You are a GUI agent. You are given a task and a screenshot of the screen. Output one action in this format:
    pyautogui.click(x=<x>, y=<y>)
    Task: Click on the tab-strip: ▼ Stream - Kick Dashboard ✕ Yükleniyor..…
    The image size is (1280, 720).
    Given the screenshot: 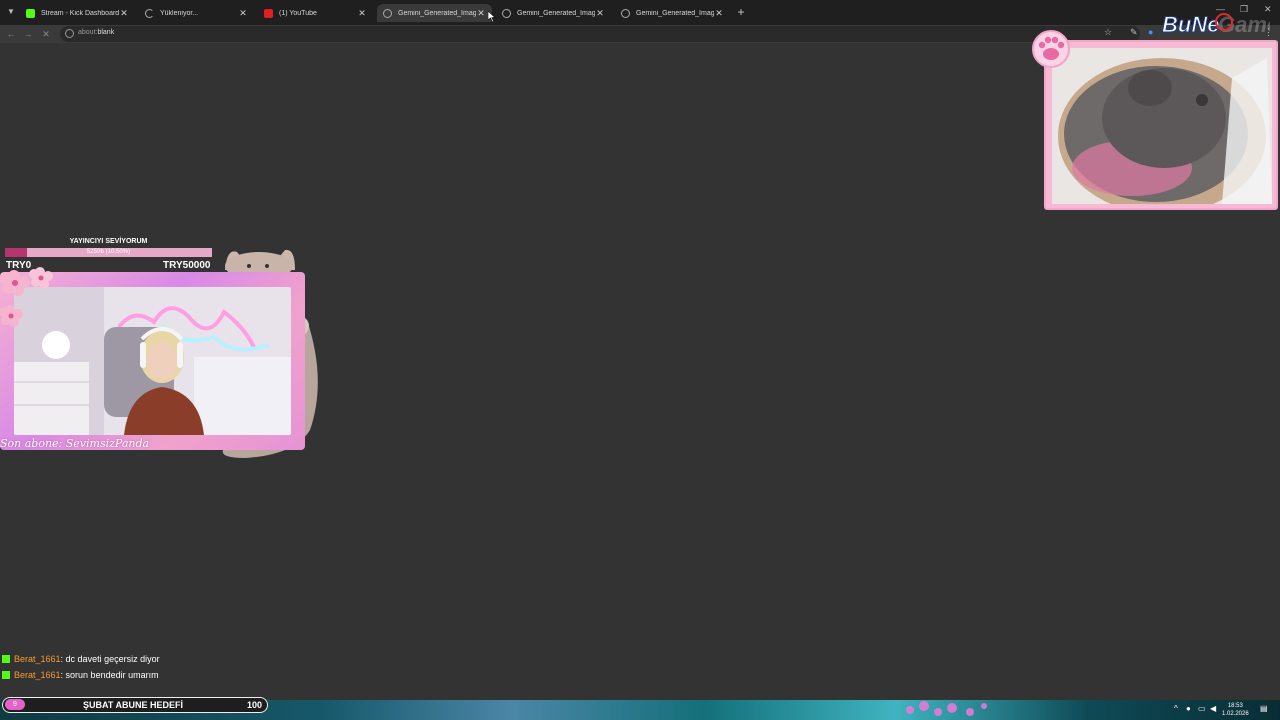 What is the action you would take?
    pyautogui.click(x=640, y=12)
    